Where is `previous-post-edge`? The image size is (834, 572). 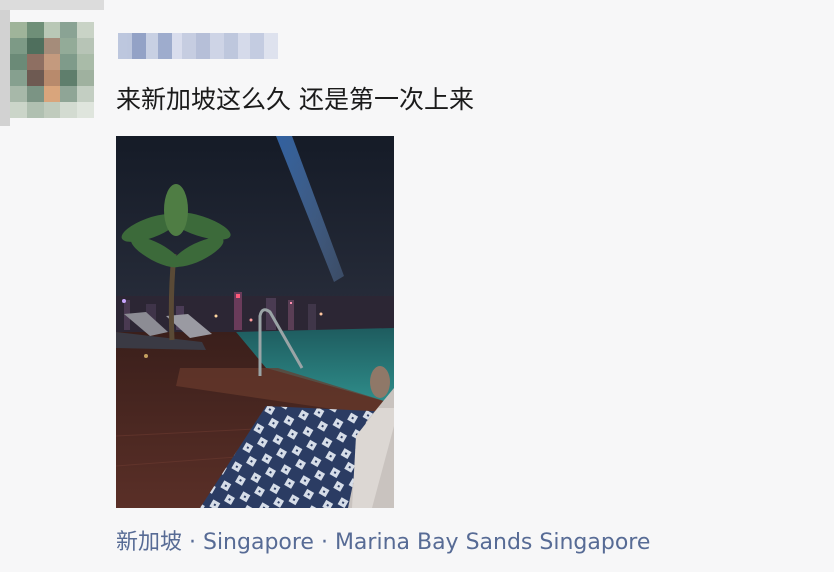 previous-post-edge is located at coordinates (52, 5).